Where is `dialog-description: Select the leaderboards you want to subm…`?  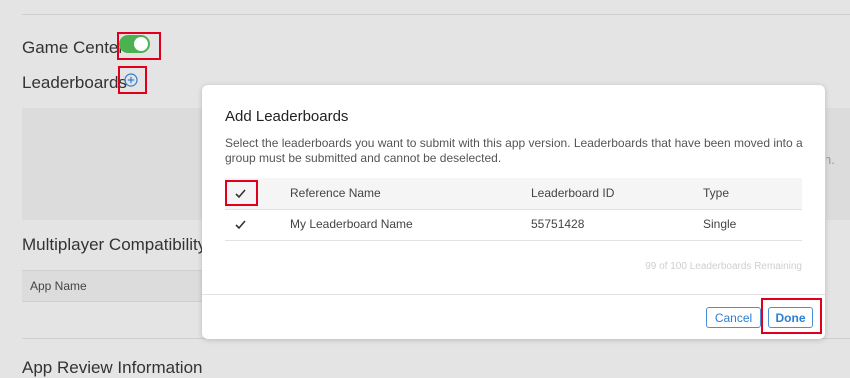 dialog-description: Select the leaderboards you want to subm… is located at coordinates (514, 150).